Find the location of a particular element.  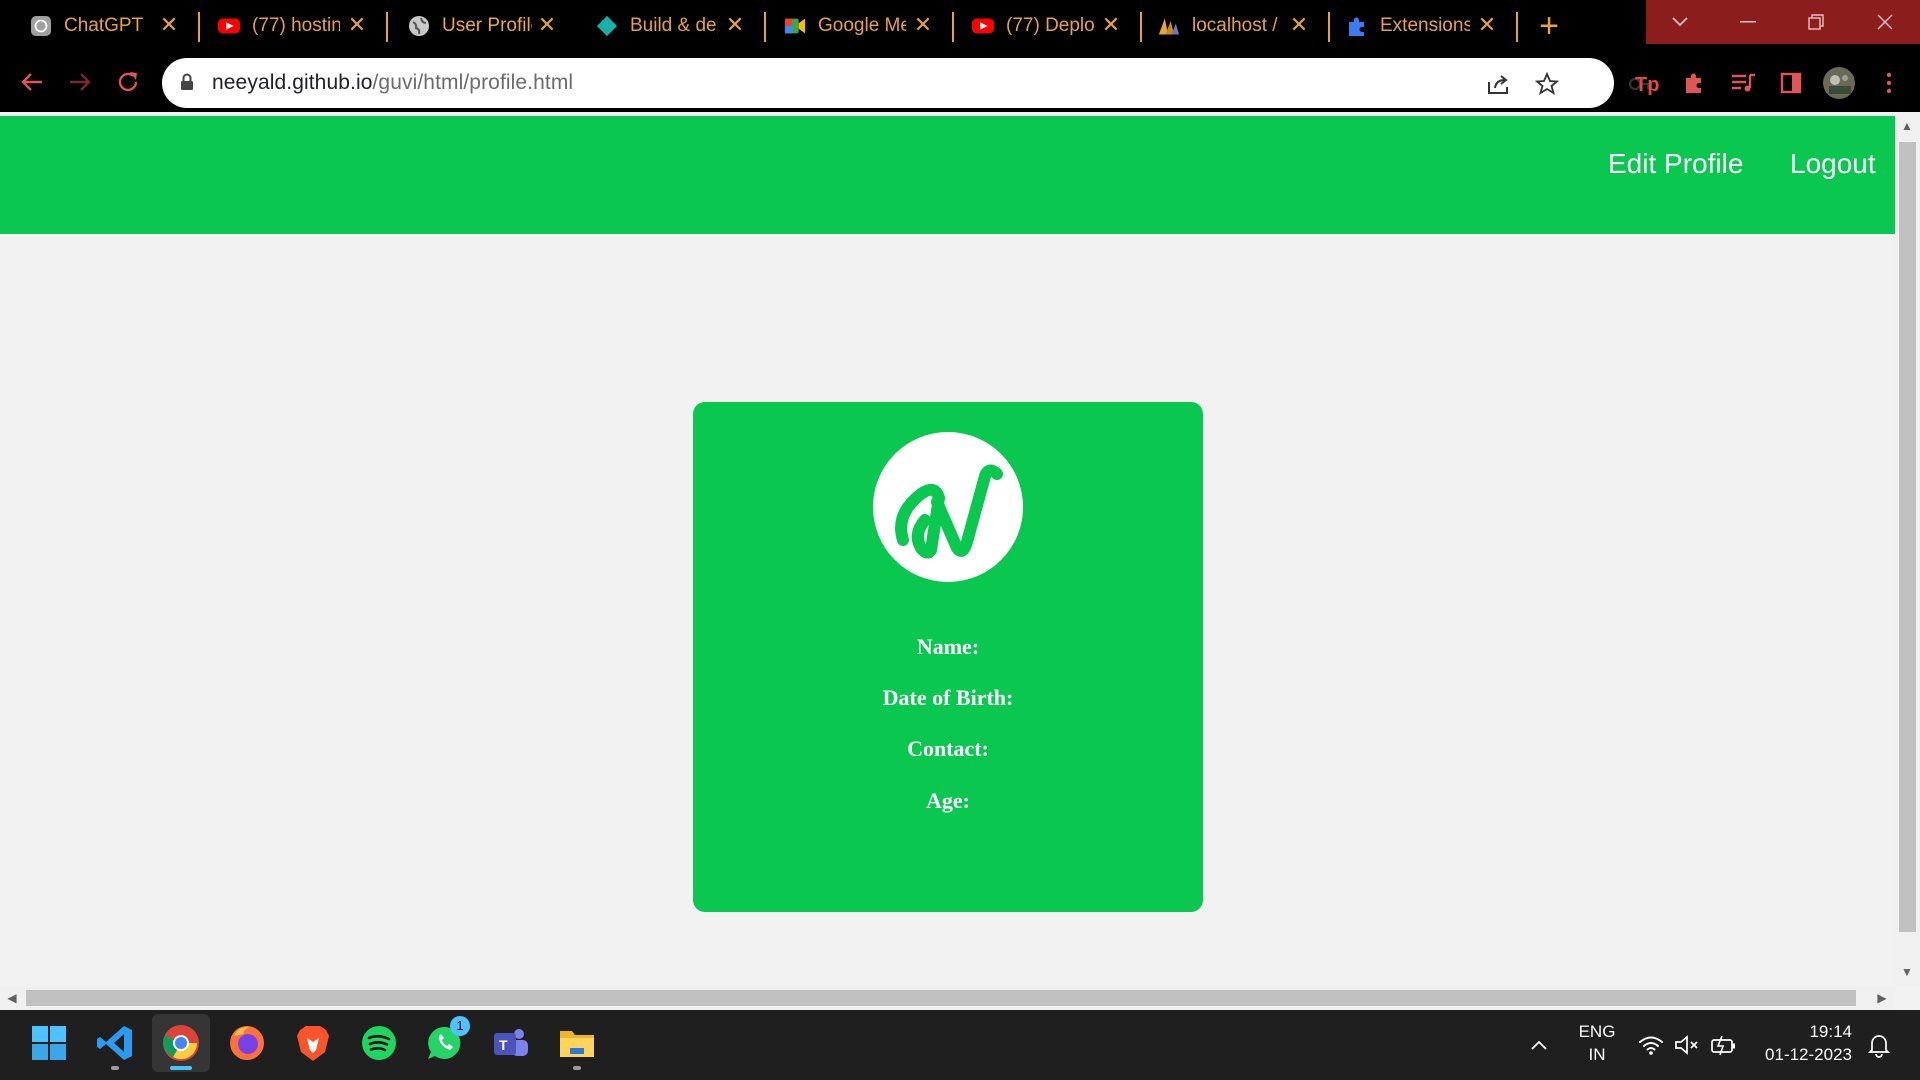

puzzle-icon is located at coordinates (1357, 26).